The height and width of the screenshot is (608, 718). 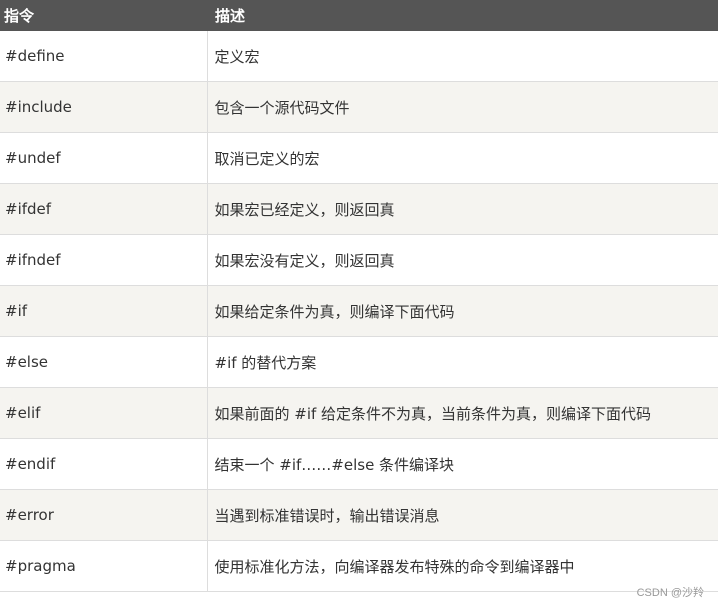 I want to click on cell-description: 结束一个 #if……#else 条件编译块, so click(x=462, y=464).